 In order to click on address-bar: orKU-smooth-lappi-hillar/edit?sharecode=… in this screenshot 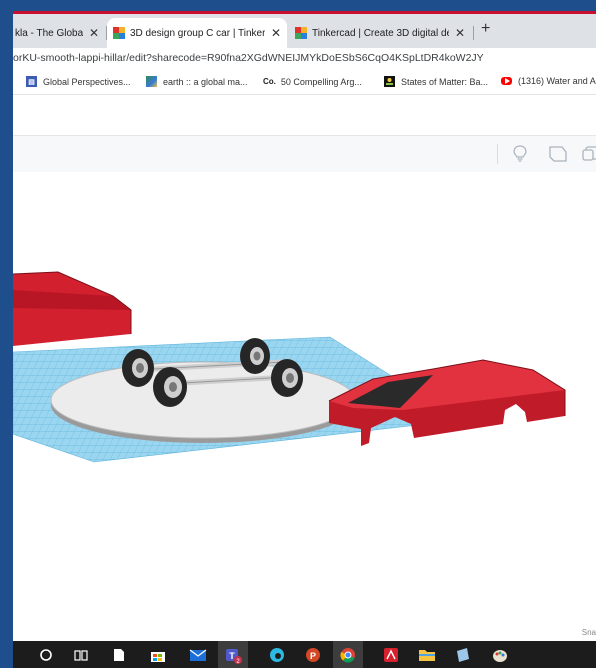, I will do `click(304, 59)`.